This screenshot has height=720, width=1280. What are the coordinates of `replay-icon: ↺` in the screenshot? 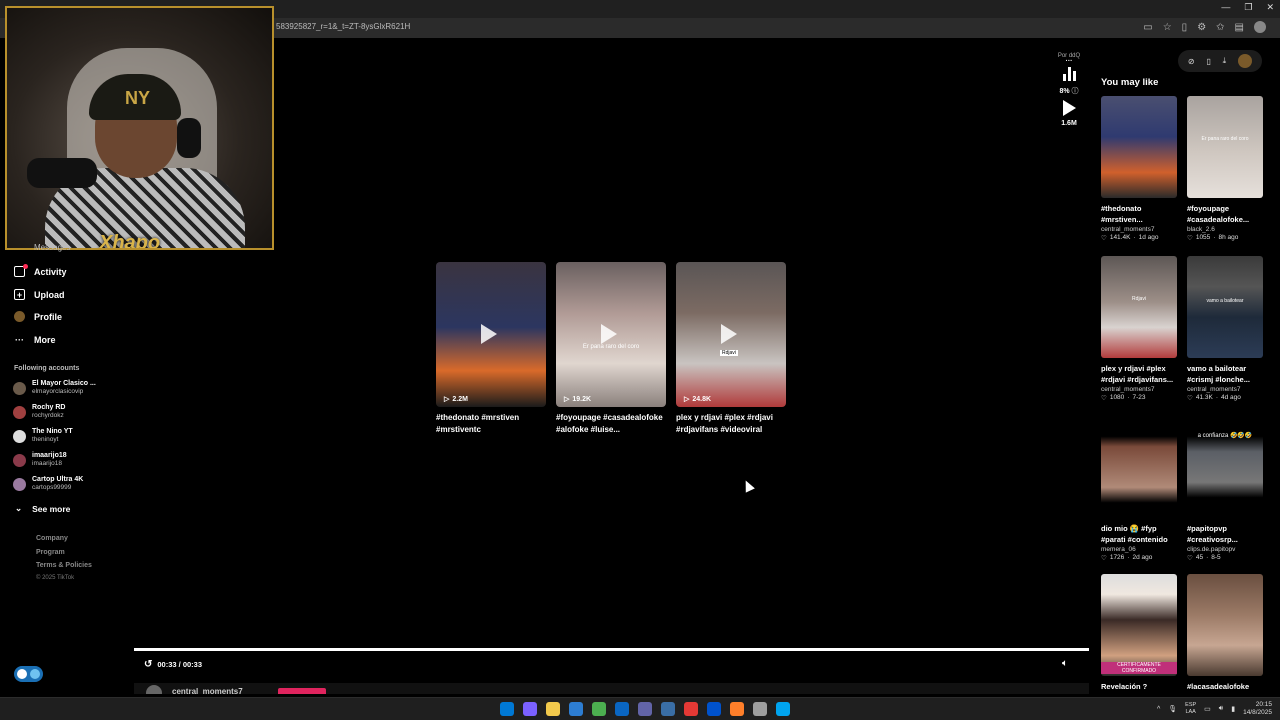 It's located at (148, 664).